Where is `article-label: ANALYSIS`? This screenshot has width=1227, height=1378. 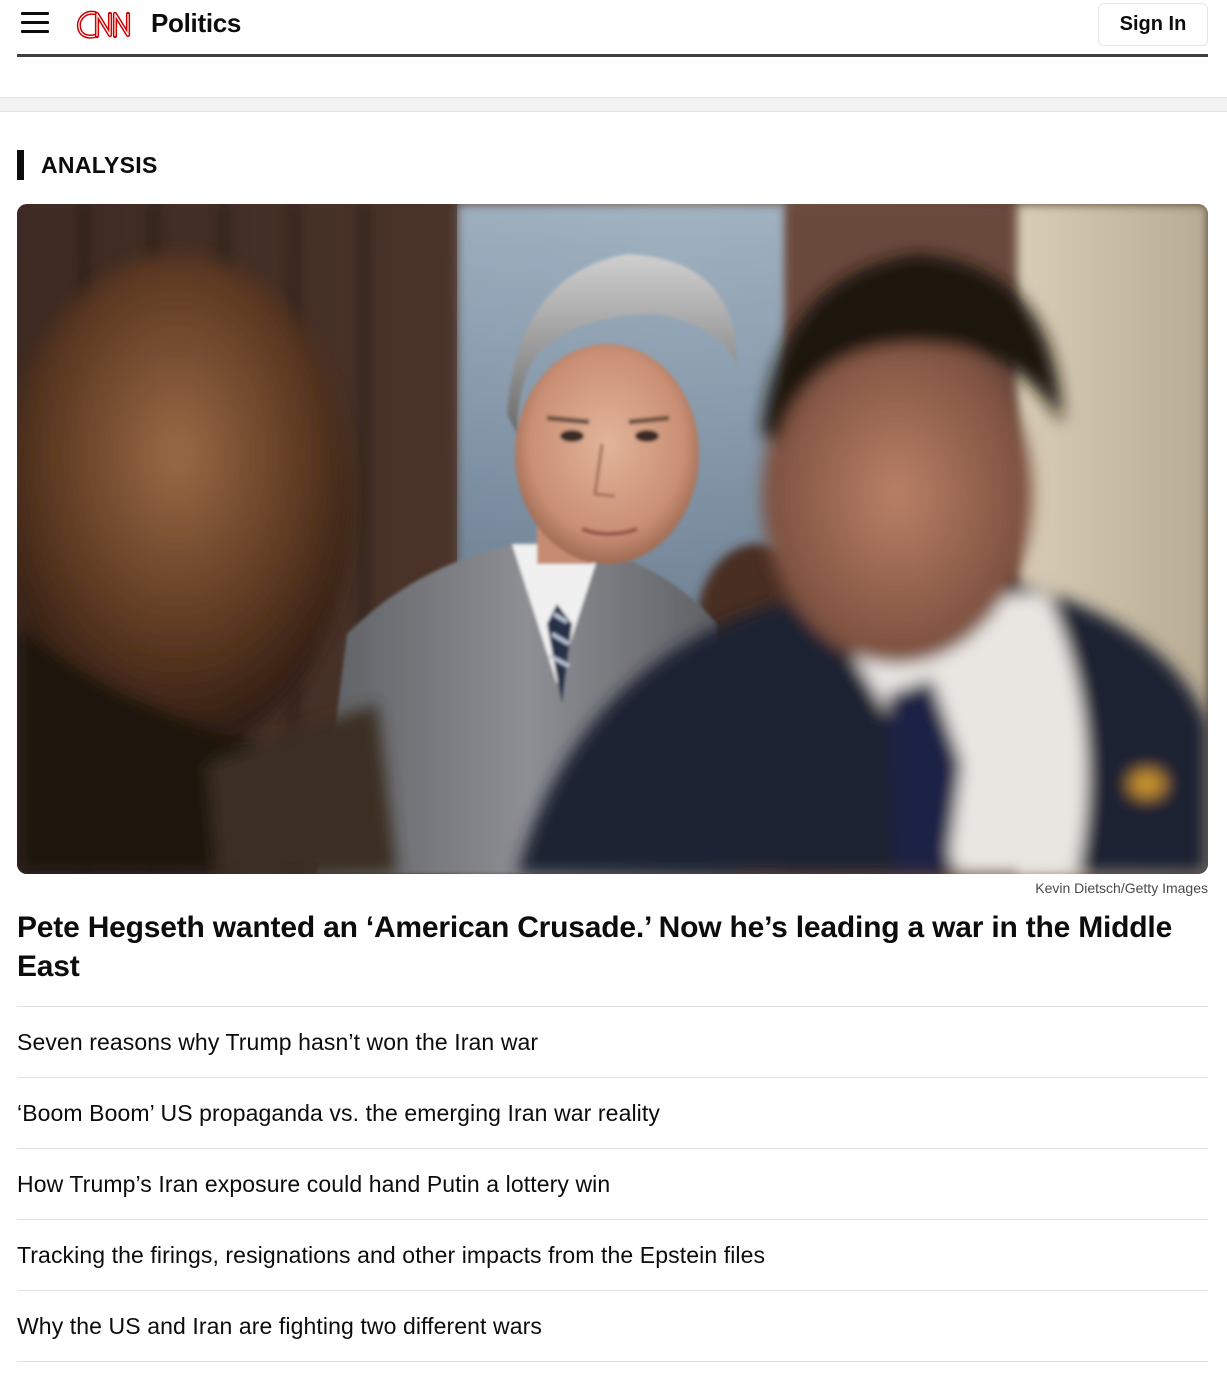
article-label: ANALYSIS is located at coordinates (87, 165).